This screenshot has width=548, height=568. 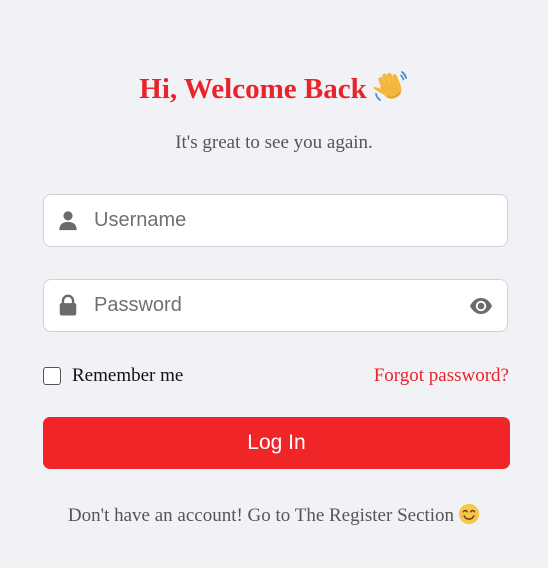 What do you see at coordinates (52, 376) in the screenshot?
I see `remember-checkbox` at bounding box center [52, 376].